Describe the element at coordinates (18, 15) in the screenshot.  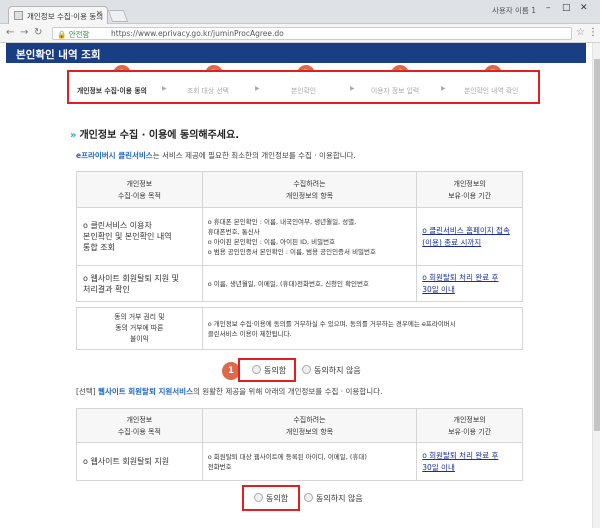
I see `page-favicon-icon` at that location.